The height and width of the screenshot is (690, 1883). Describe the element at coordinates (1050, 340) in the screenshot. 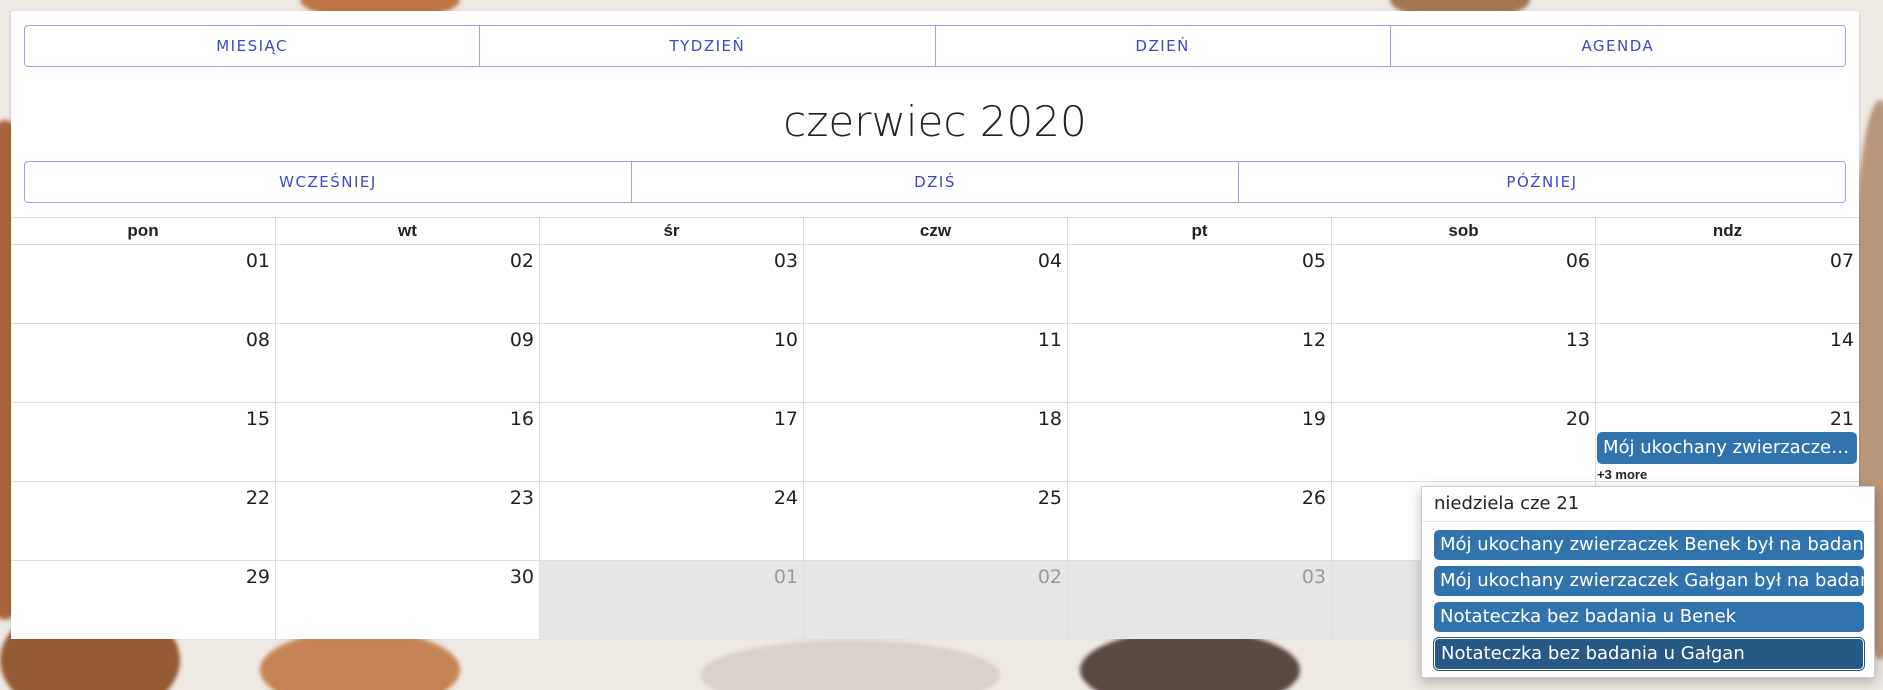

I see `day-number: 11` at that location.